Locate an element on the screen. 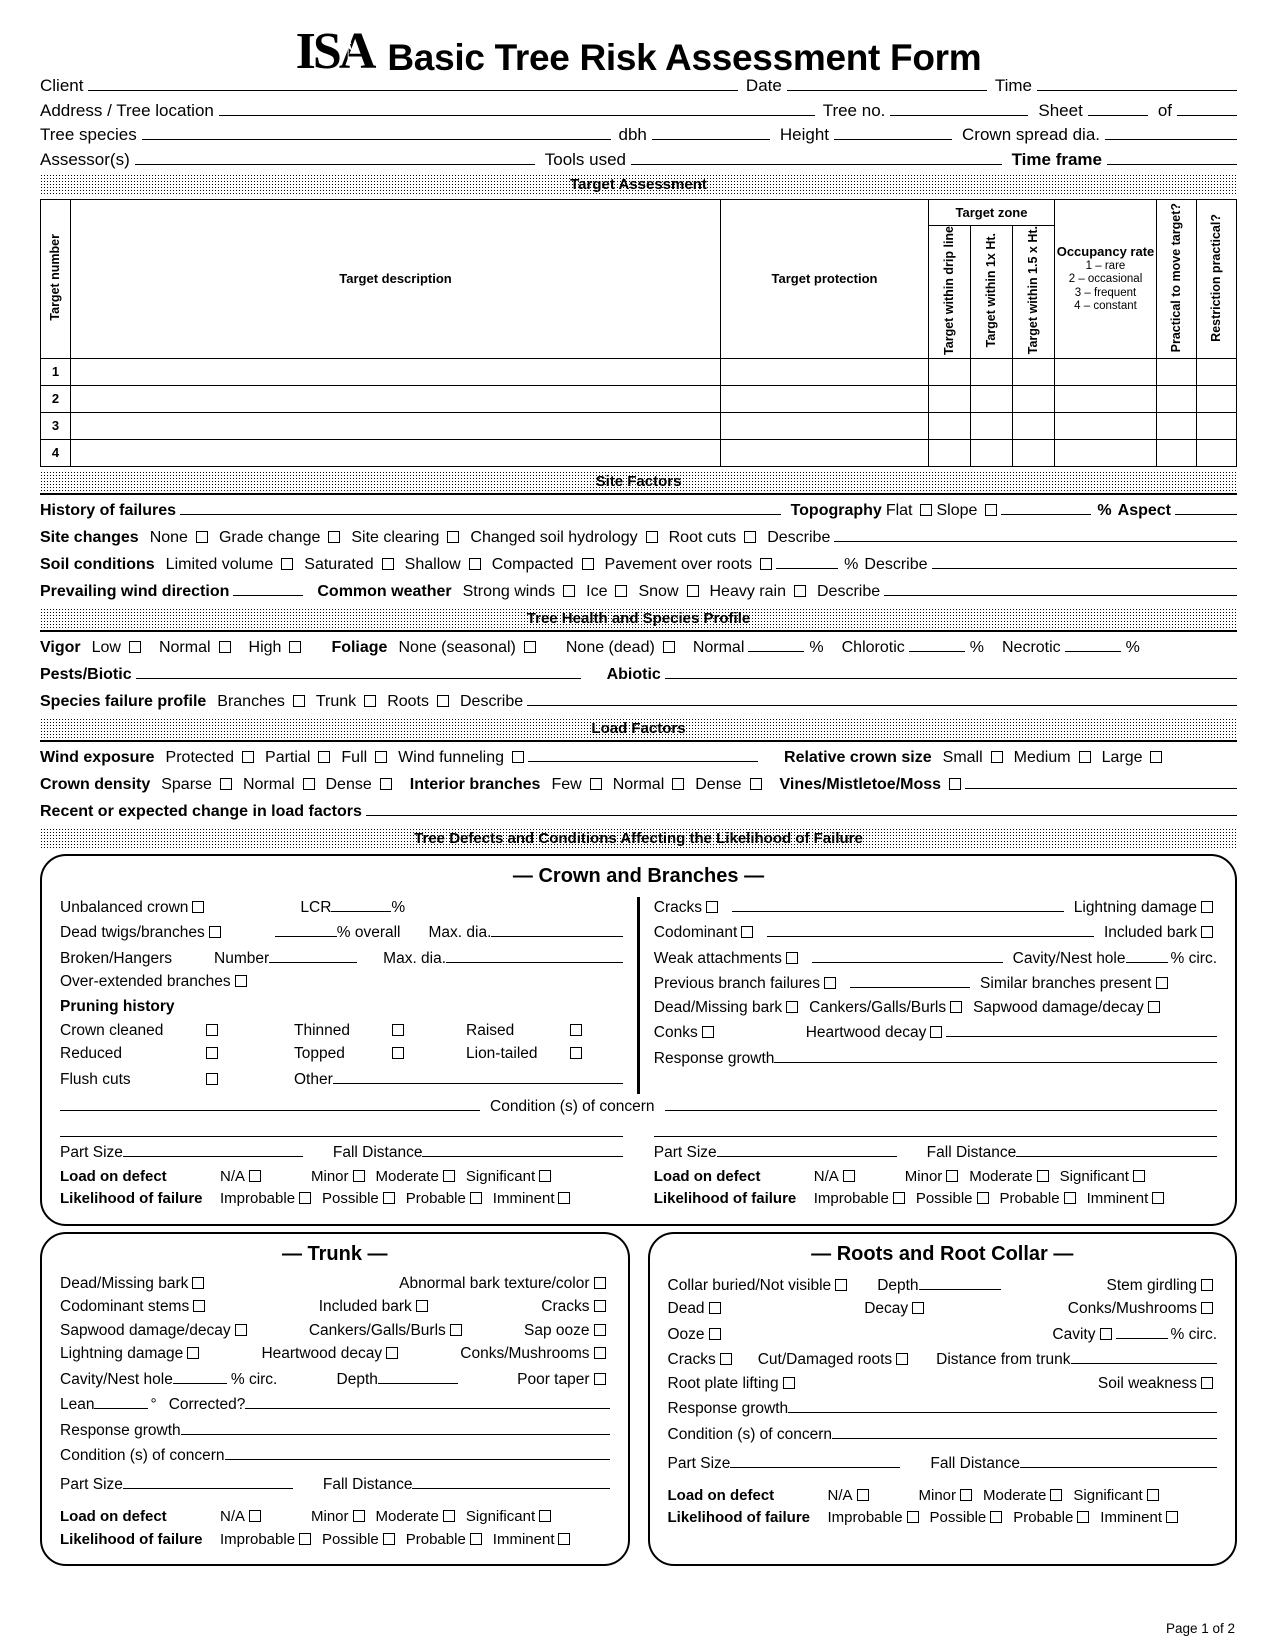 The height and width of the screenshot is (1650, 1275). assessors-input is located at coordinates (334, 157).